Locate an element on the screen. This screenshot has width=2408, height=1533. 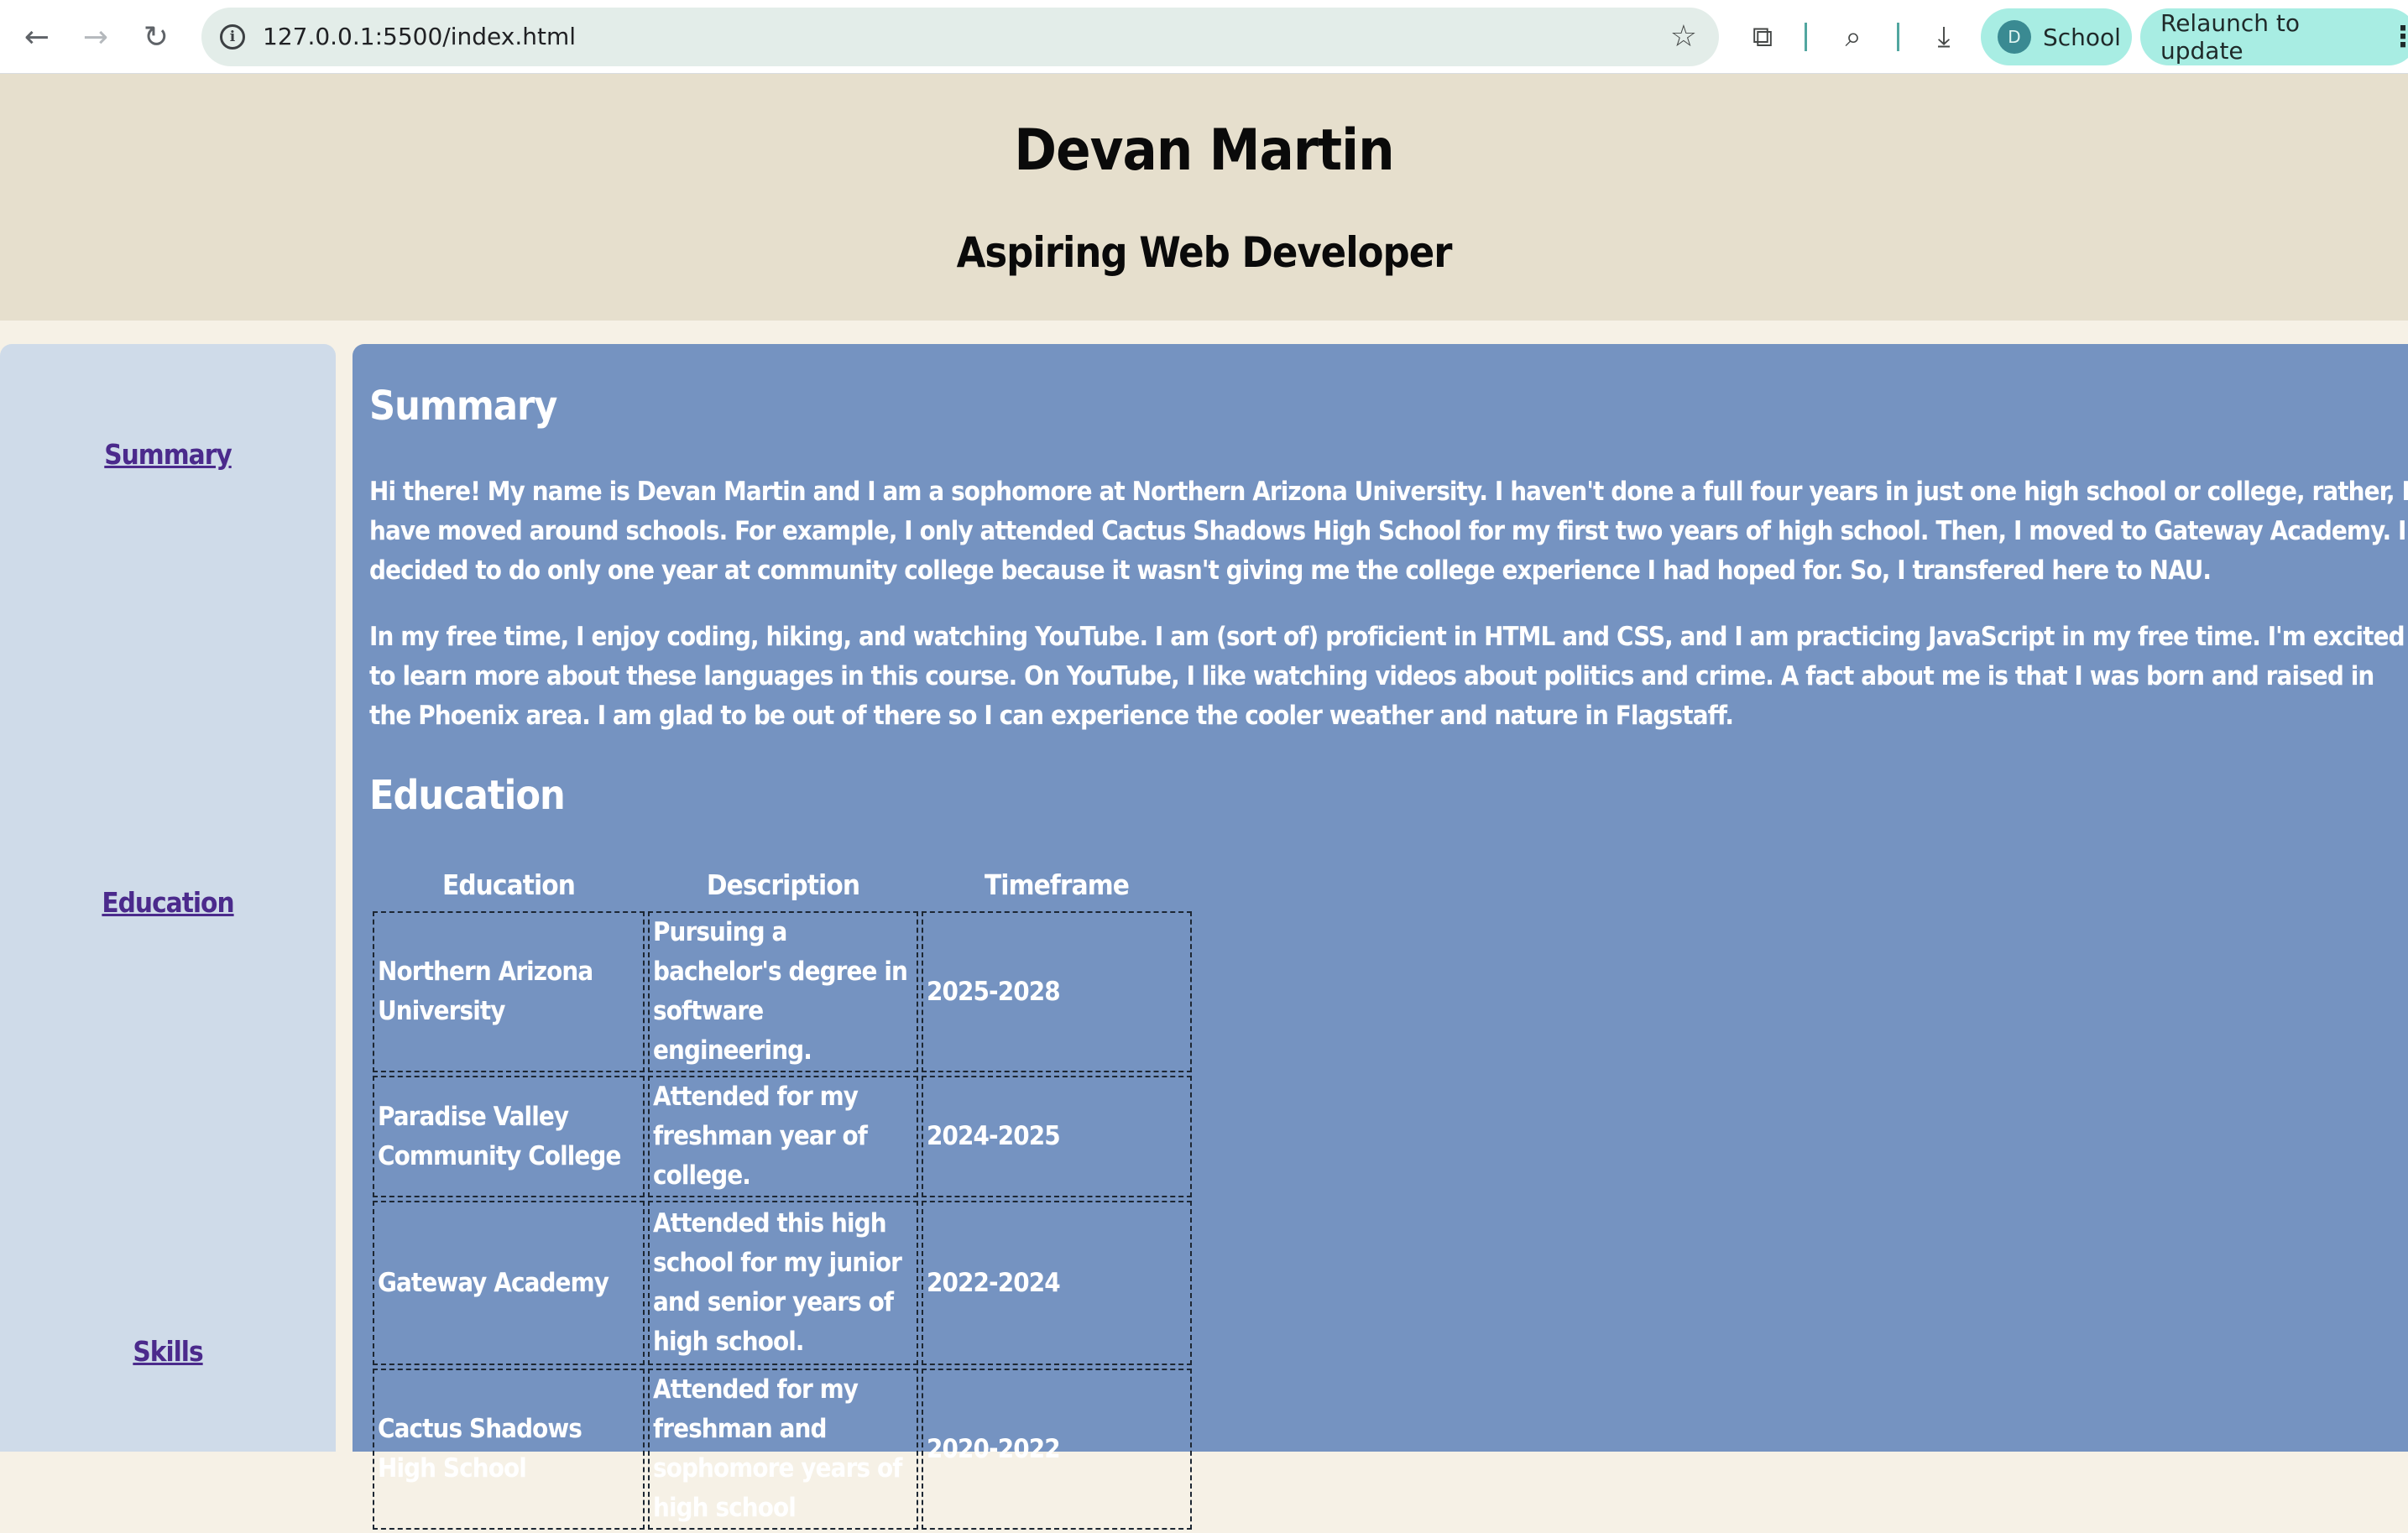
page-title: Devan Martin is located at coordinates (1204, 150).